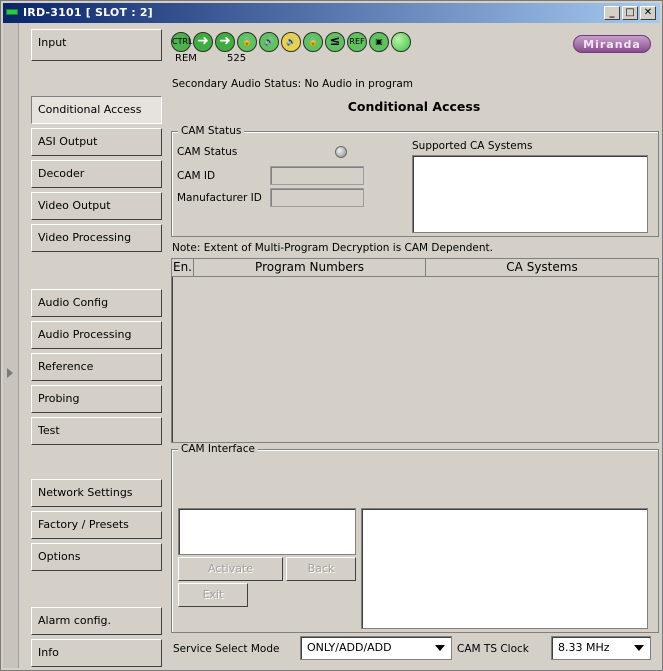  Describe the element at coordinates (96, 367) in the screenshot. I see `sidebar-item-reference: Reference` at that location.